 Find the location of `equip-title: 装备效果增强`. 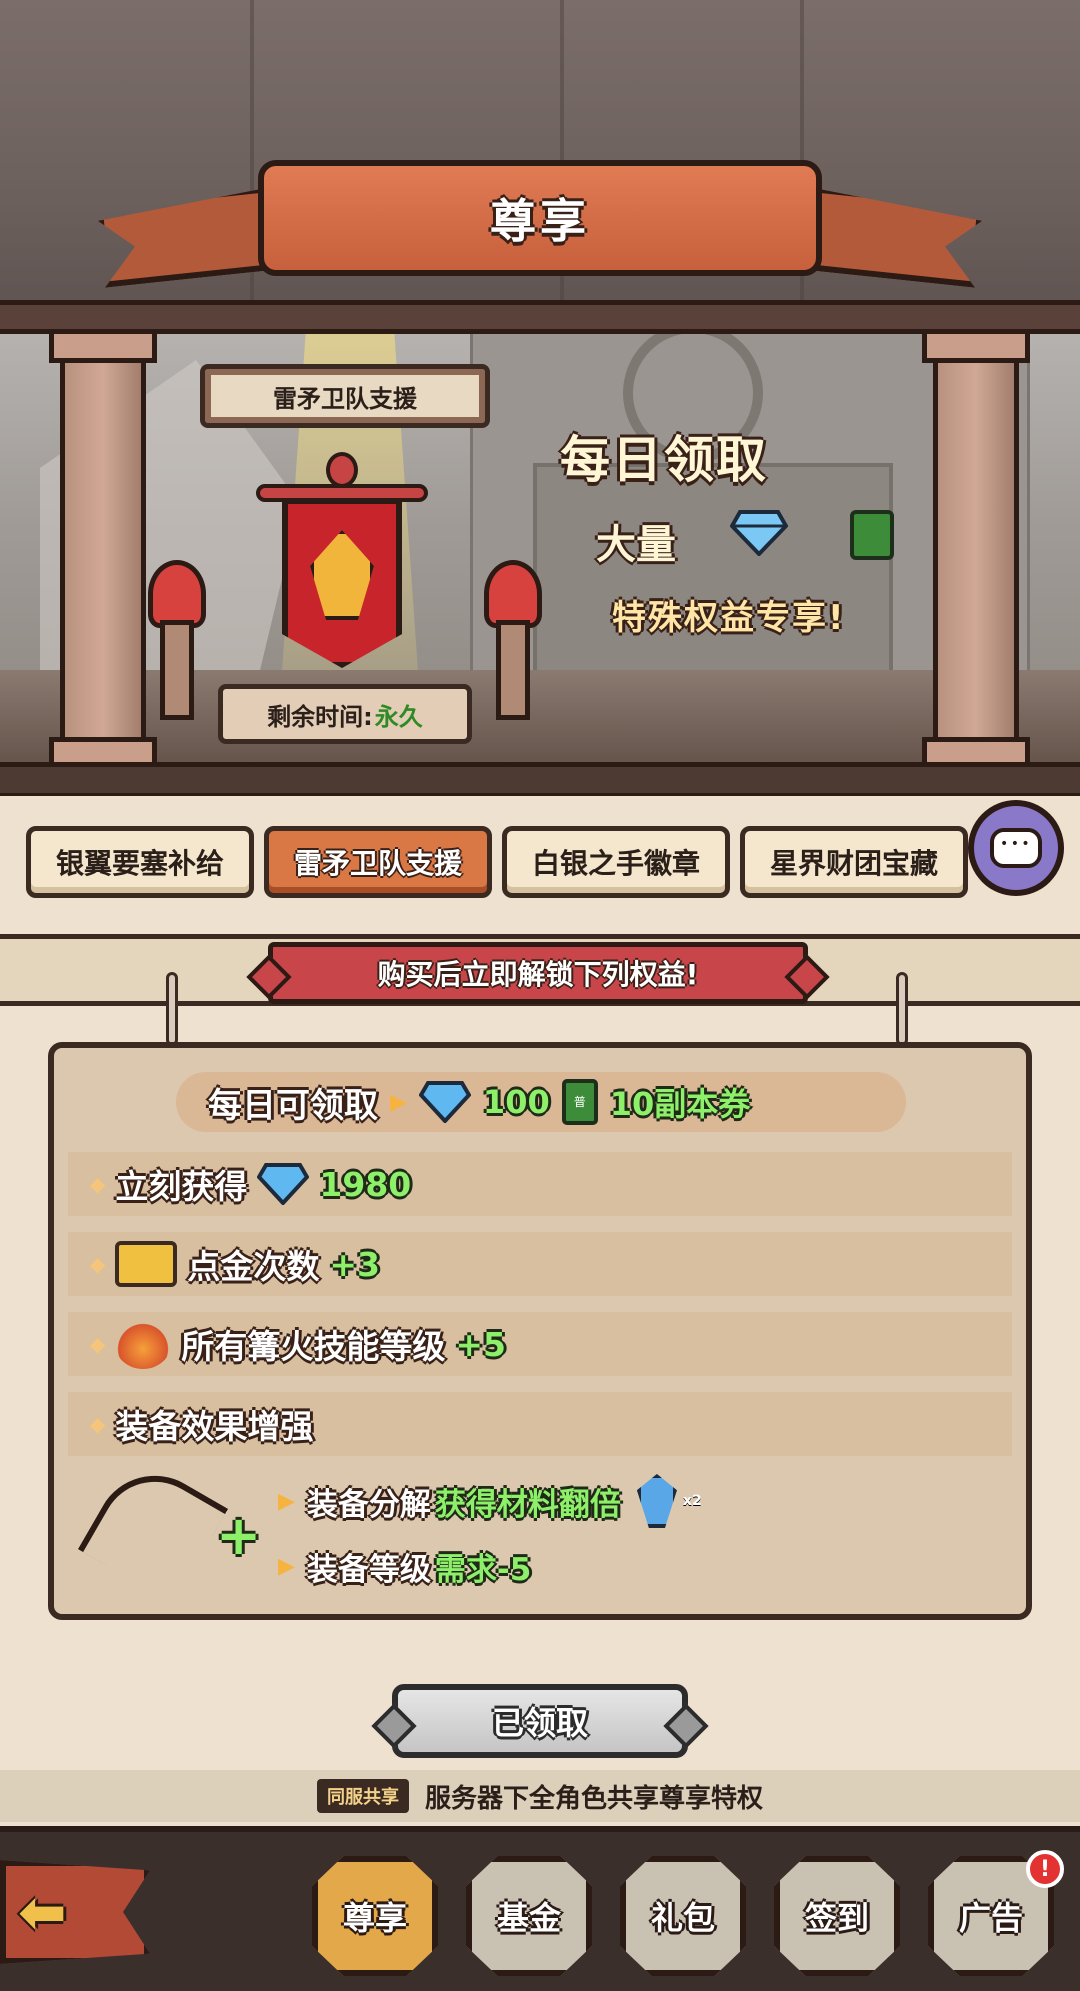

equip-title: 装备效果增强 is located at coordinates (214, 1426).